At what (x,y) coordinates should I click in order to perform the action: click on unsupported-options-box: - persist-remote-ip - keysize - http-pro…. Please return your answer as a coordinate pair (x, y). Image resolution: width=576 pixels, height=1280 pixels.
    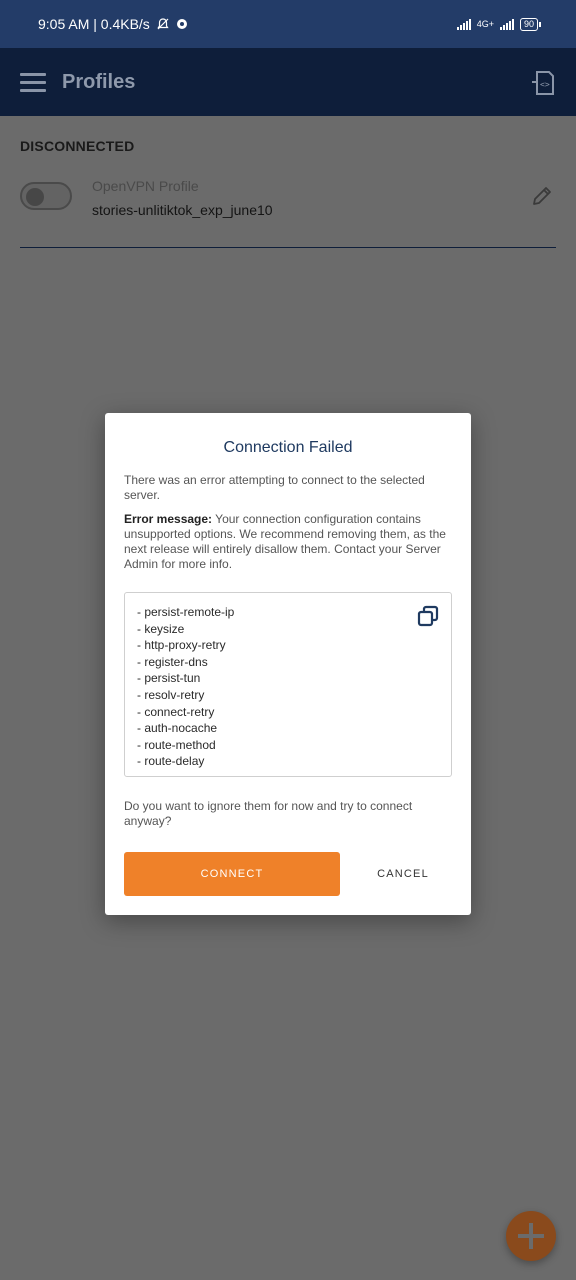
    Looking at the image, I should click on (288, 684).